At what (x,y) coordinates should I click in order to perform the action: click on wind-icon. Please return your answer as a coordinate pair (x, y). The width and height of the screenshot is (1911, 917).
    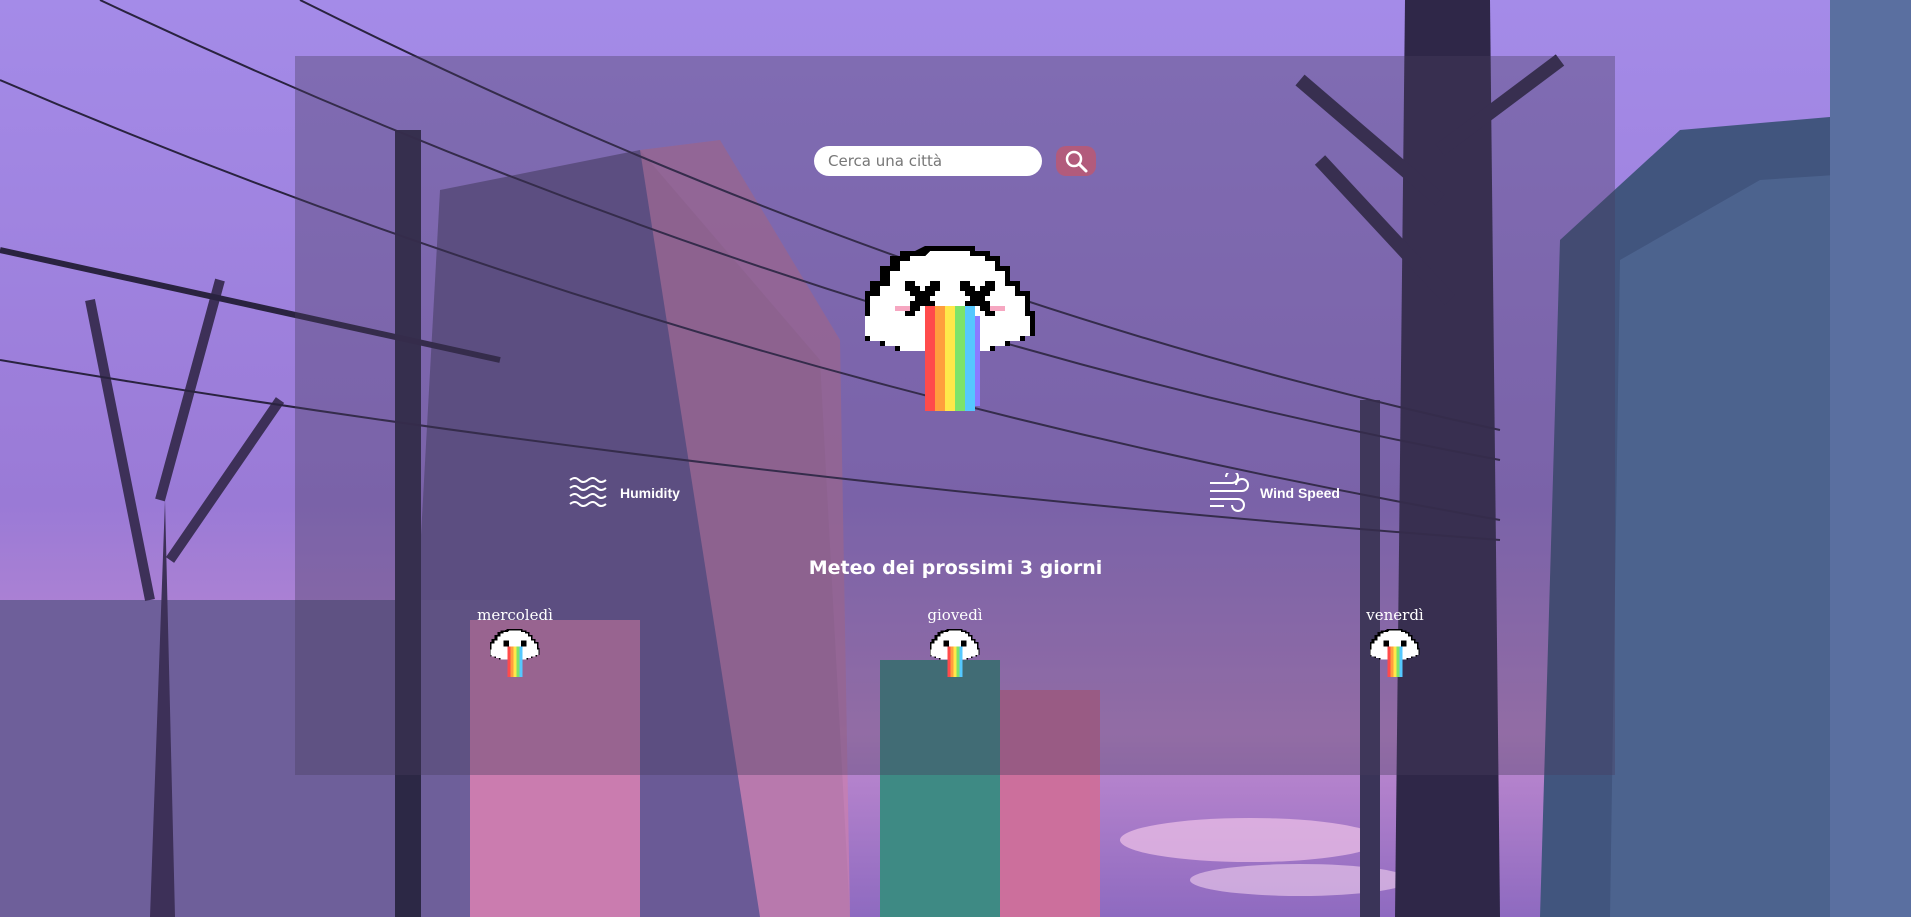
    Looking at the image, I should click on (1229, 492).